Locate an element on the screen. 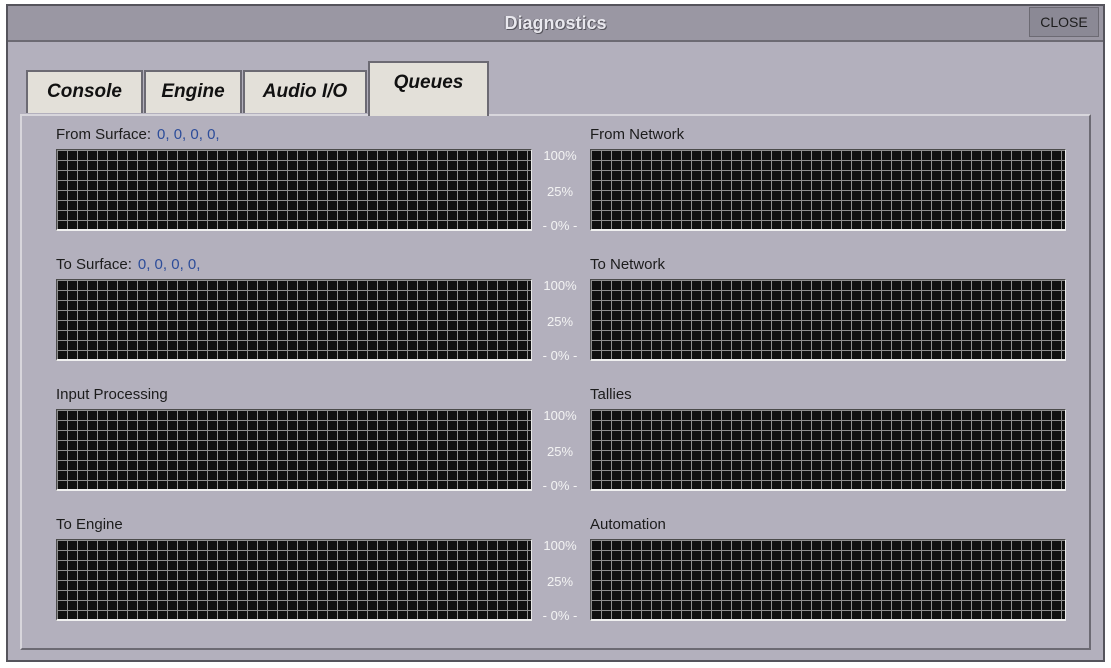  to-surface-graph is located at coordinates (294, 320).